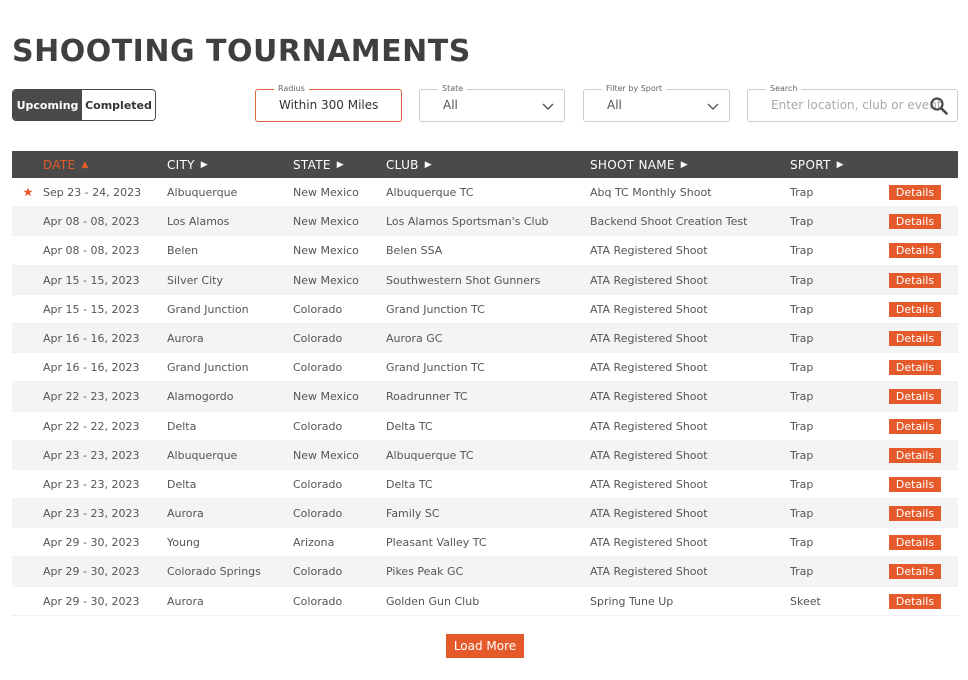 This screenshot has height=680, width=968. I want to click on search-icon, so click(939, 106).